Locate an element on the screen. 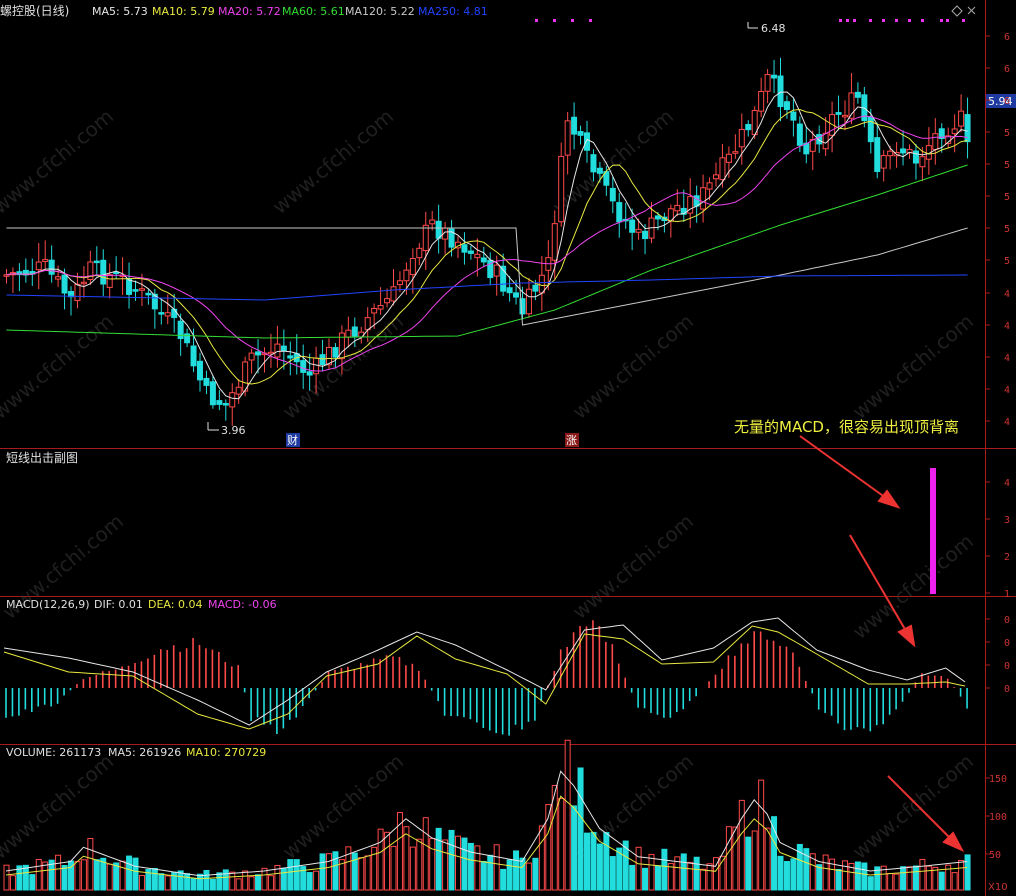 Image resolution: width=1016 pixels, height=896 pixels. axis-label: 6 is located at coordinates (1007, 69).